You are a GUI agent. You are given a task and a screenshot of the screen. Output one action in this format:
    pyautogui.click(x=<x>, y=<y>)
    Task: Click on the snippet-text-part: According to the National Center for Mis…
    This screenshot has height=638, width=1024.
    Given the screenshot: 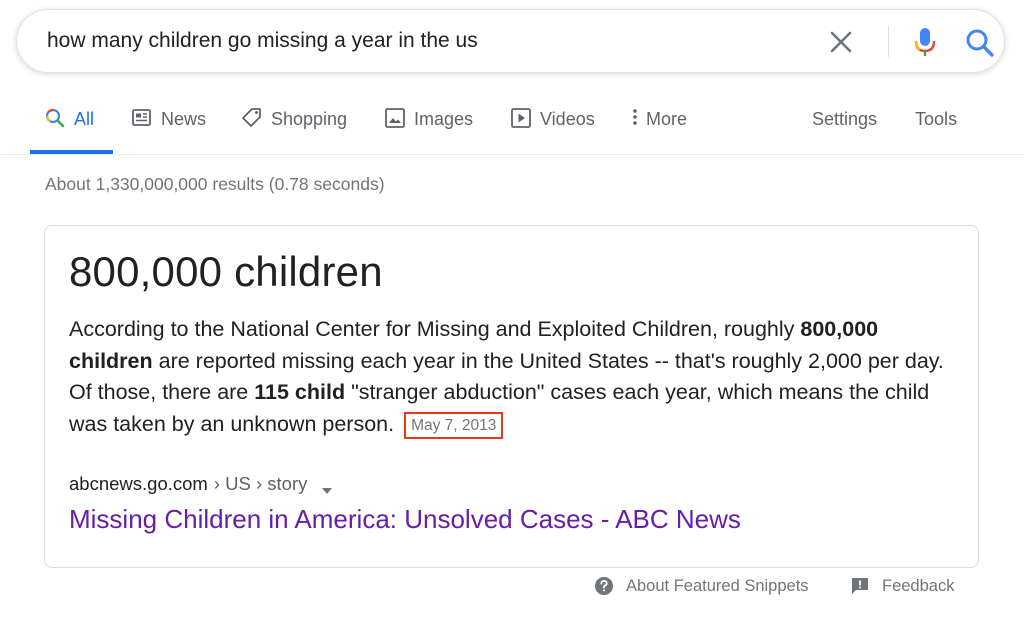 What is the action you would take?
    pyautogui.click(x=435, y=329)
    